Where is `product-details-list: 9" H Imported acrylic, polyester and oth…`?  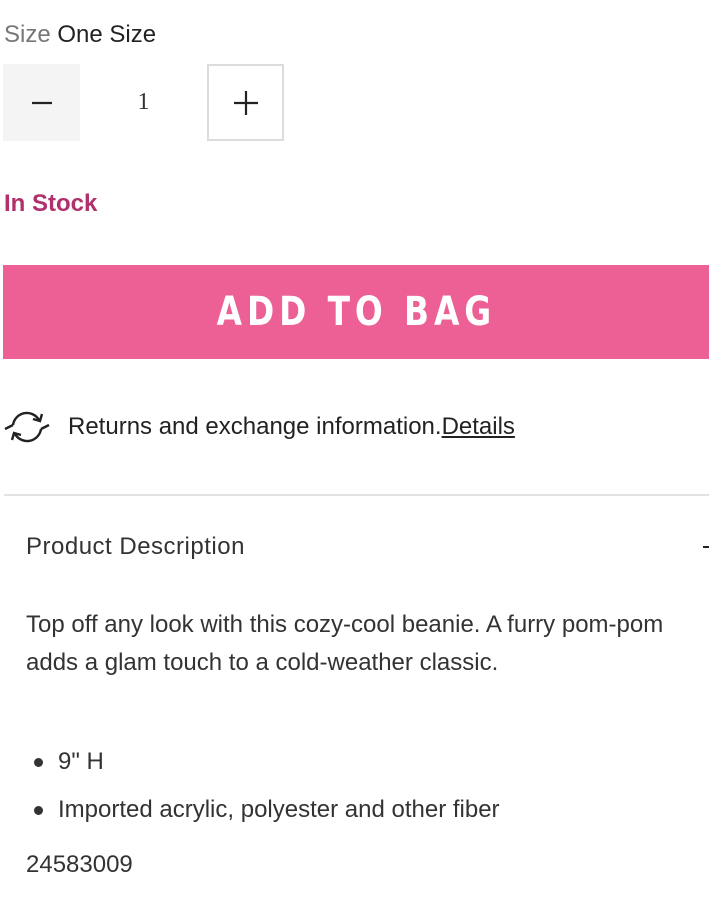 product-details-list: 9" H Imported acrylic, polyester and oth… is located at coordinates (263, 786).